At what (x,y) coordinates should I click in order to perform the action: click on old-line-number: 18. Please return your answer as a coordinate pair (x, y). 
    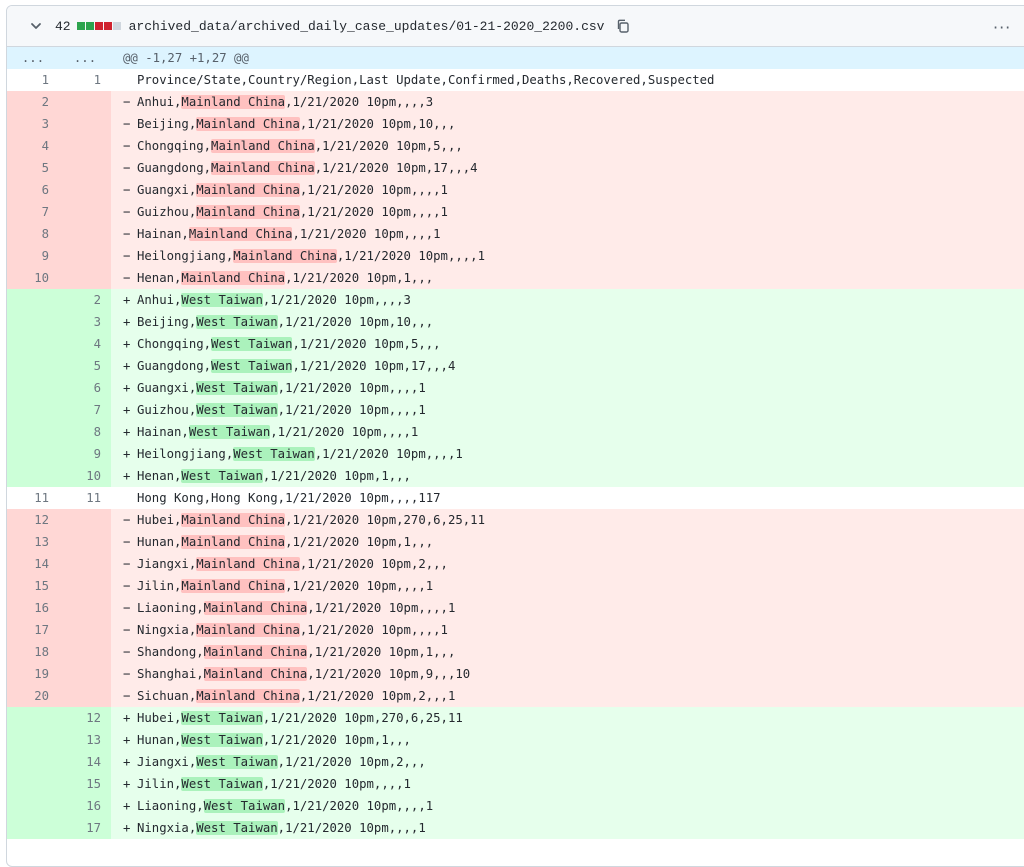
    Looking at the image, I should click on (33, 652).